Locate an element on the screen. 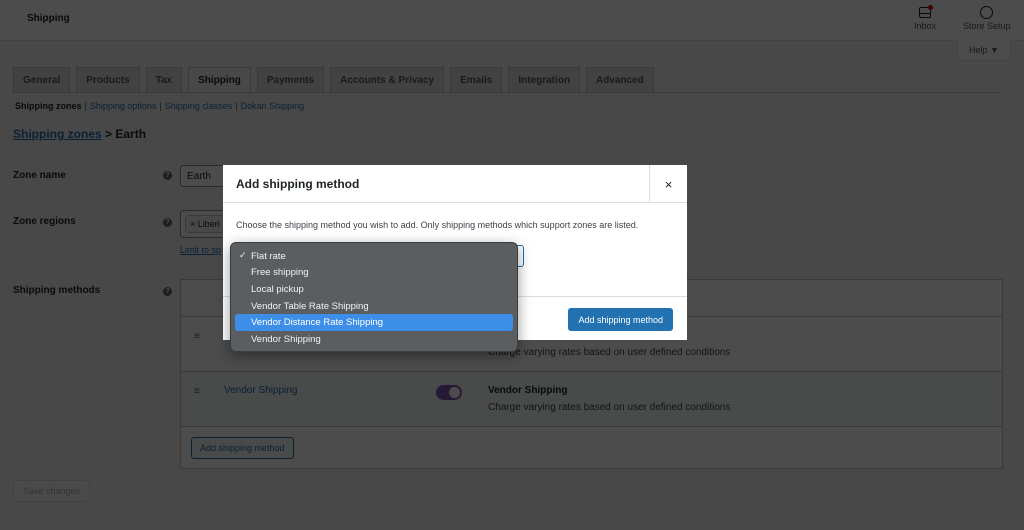 This screenshot has height=530, width=1024. dropdown-option-vendor-shipping: Vendor Shipping is located at coordinates (374, 339).